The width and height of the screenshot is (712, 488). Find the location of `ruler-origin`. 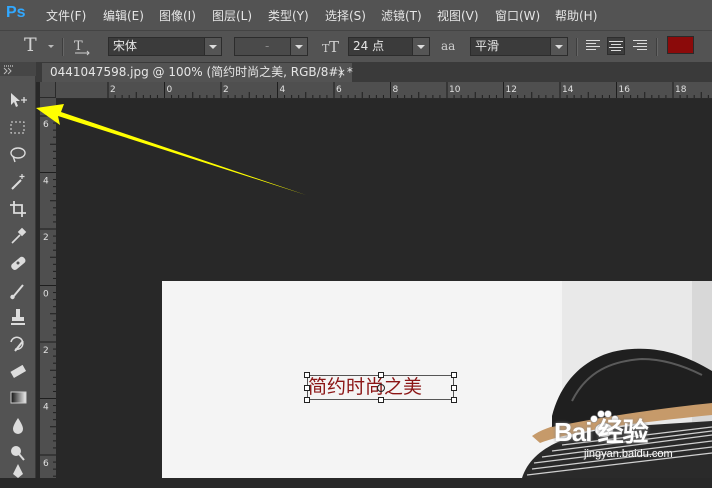

ruler-origin is located at coordinates (48, 90).